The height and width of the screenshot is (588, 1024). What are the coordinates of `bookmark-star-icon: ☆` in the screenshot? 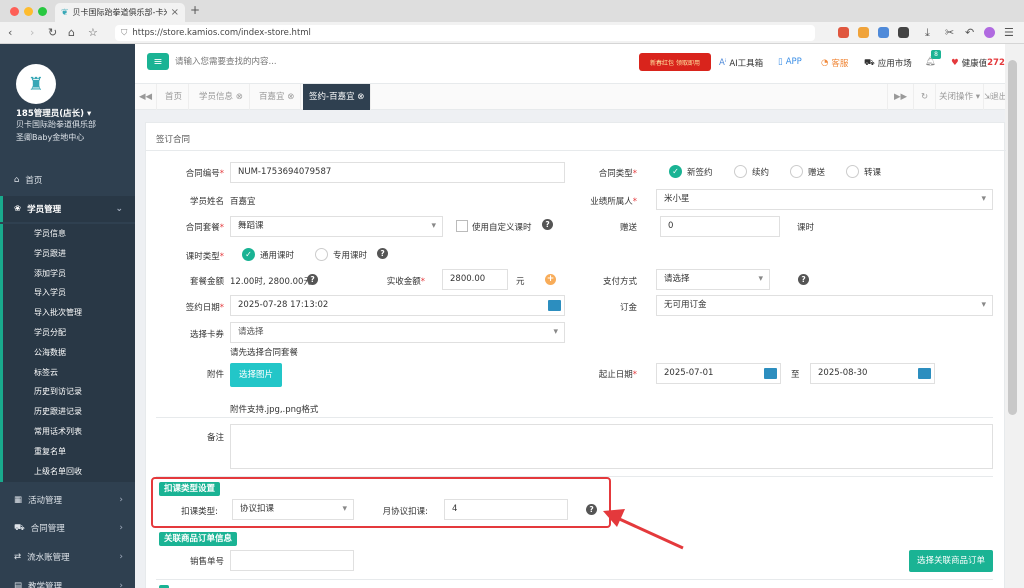 It's located at (93, 32).